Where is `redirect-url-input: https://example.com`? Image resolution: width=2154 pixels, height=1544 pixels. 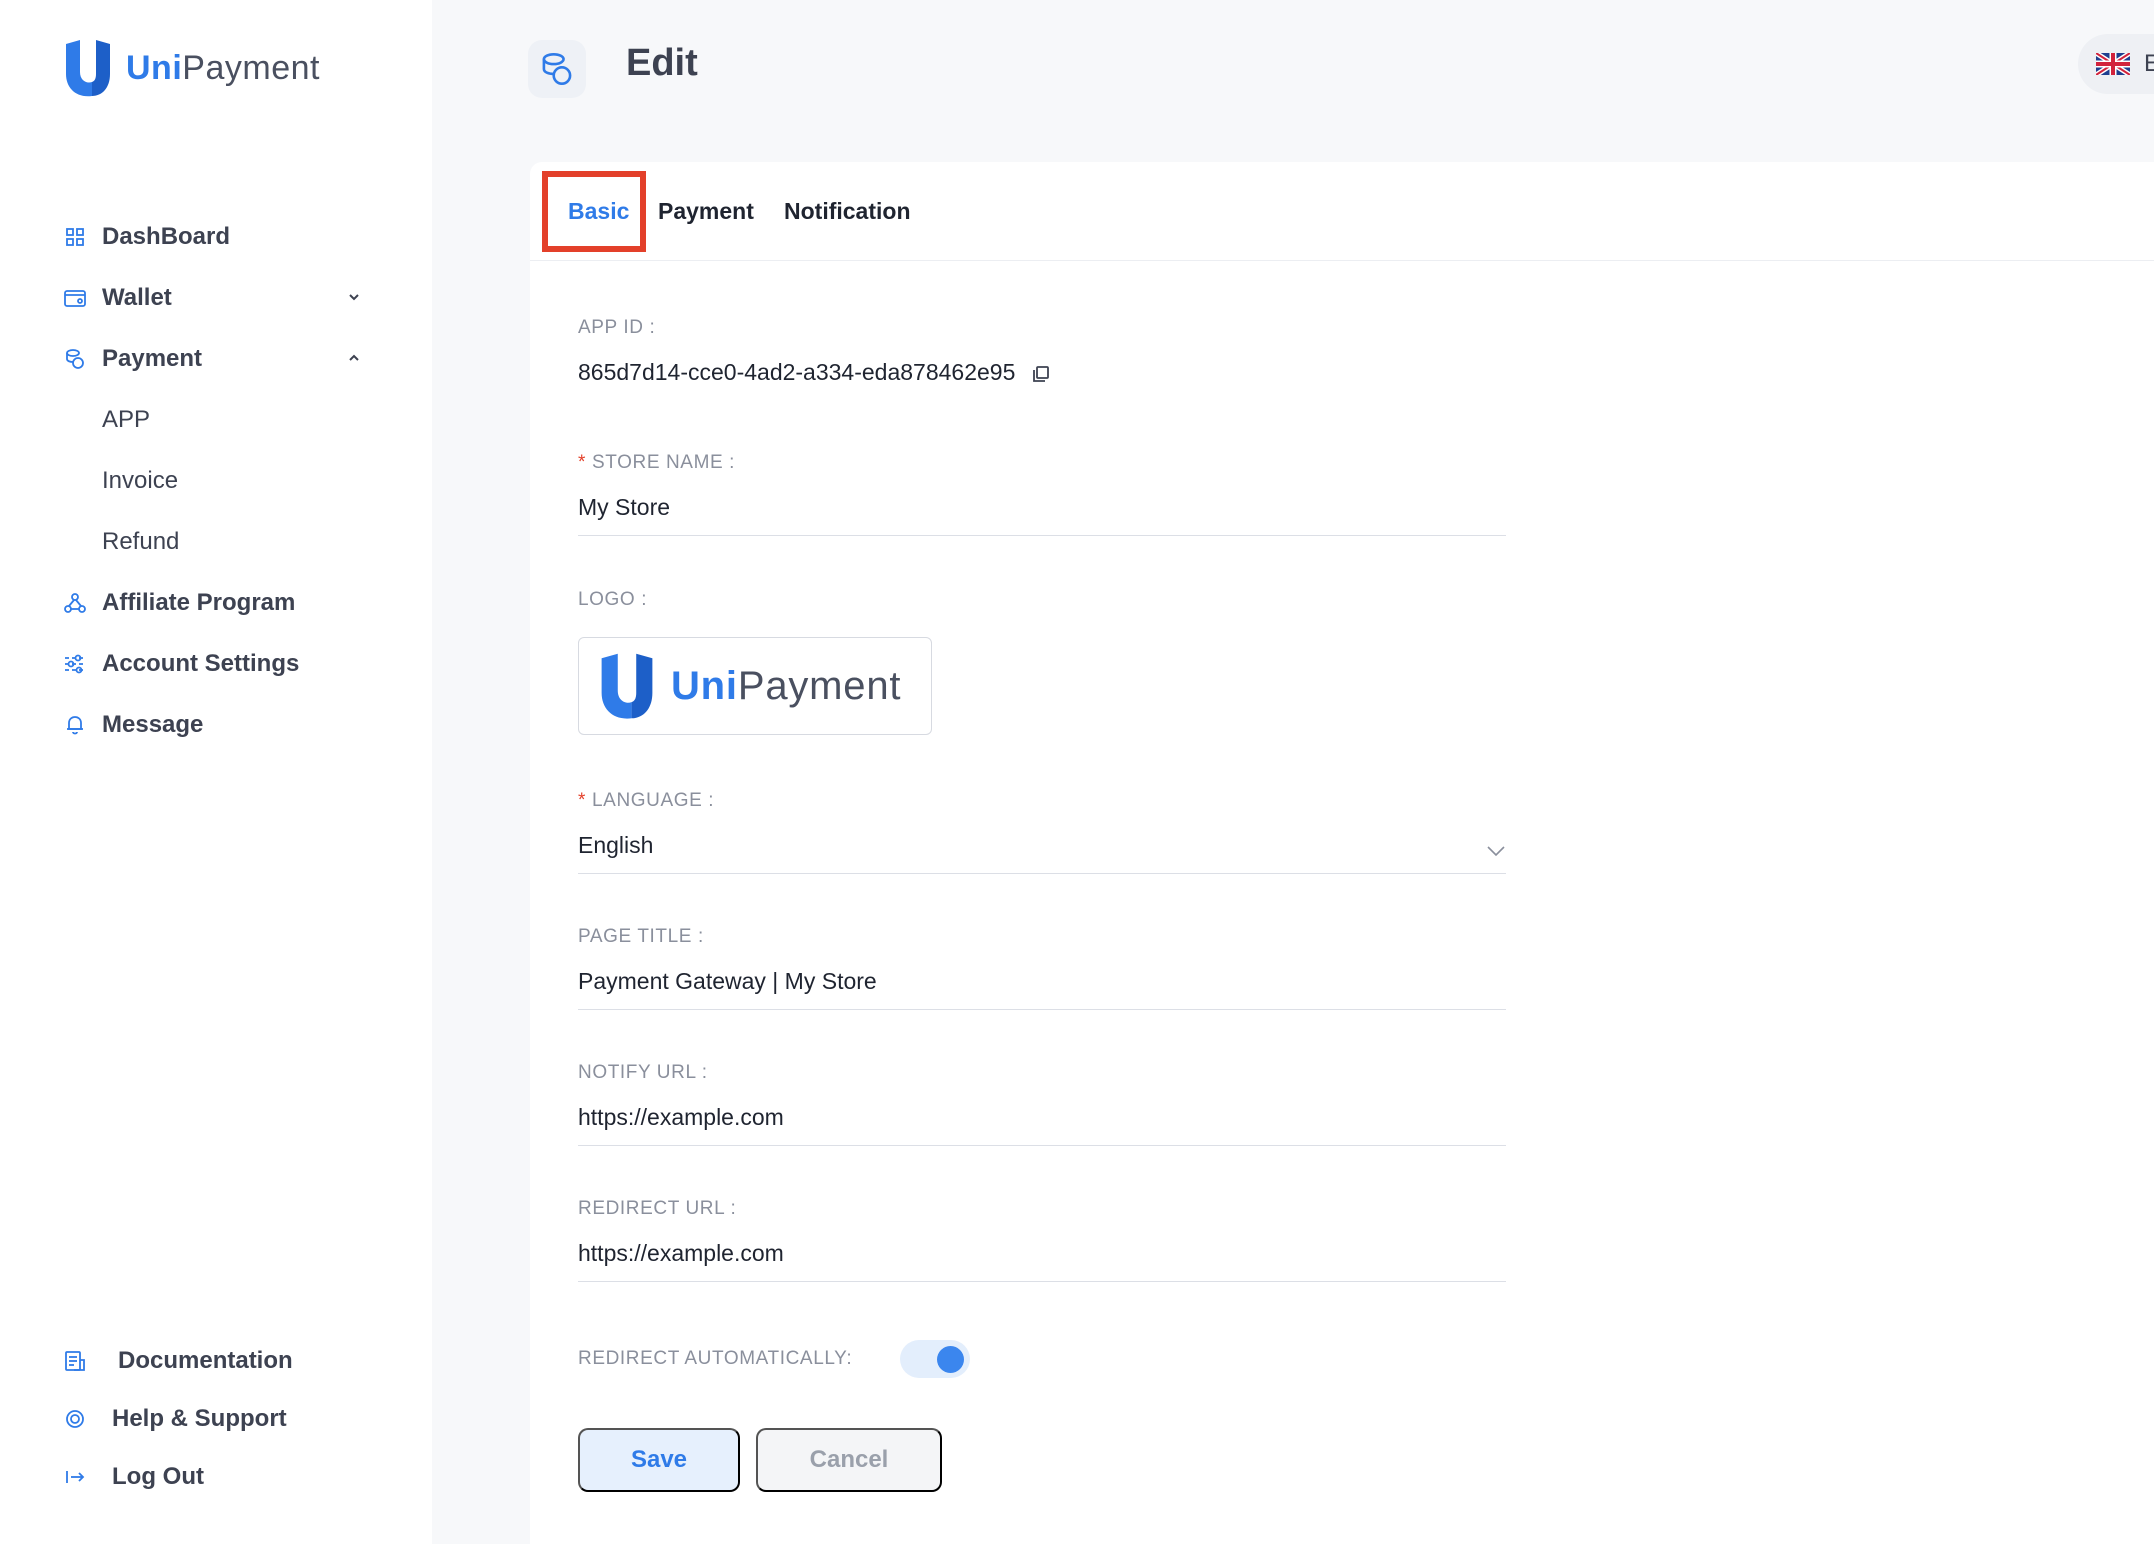
redirect-url-input: https://example.com is located at coordinates (1042, 1261).